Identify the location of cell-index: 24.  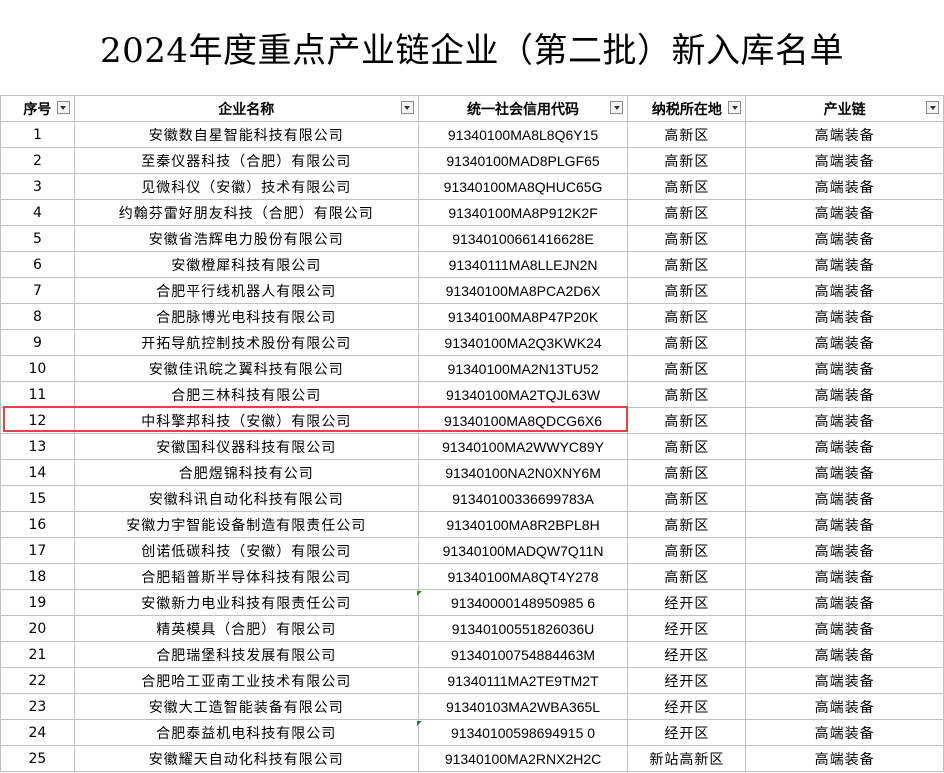
(37, 732).